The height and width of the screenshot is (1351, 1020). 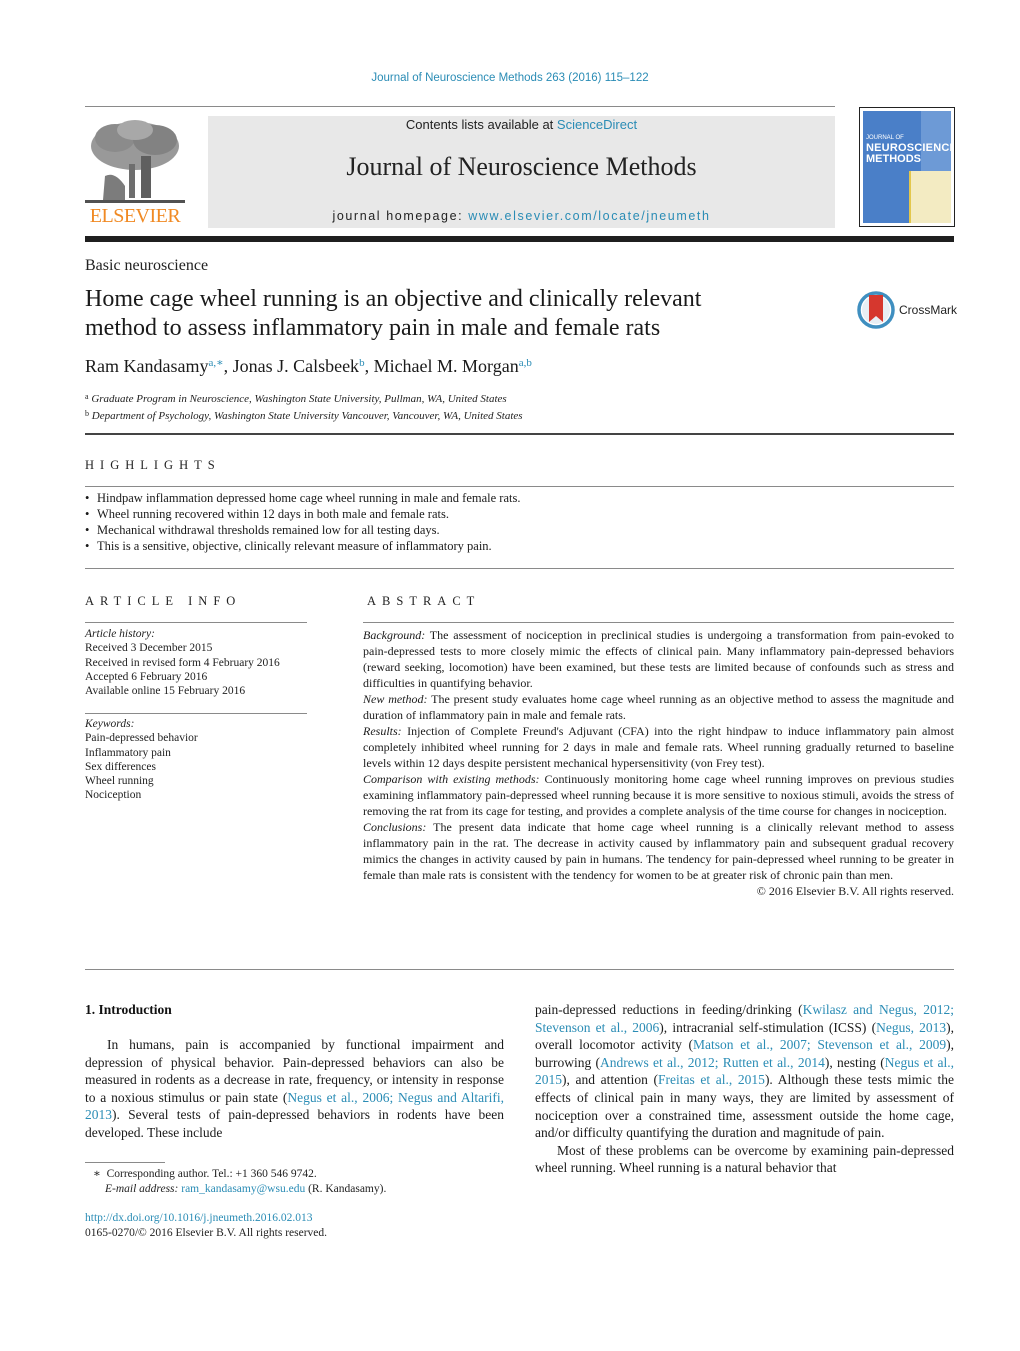 I want to click on email-suffix: (R. Kandasamy)., so click(x=346, y=1189).